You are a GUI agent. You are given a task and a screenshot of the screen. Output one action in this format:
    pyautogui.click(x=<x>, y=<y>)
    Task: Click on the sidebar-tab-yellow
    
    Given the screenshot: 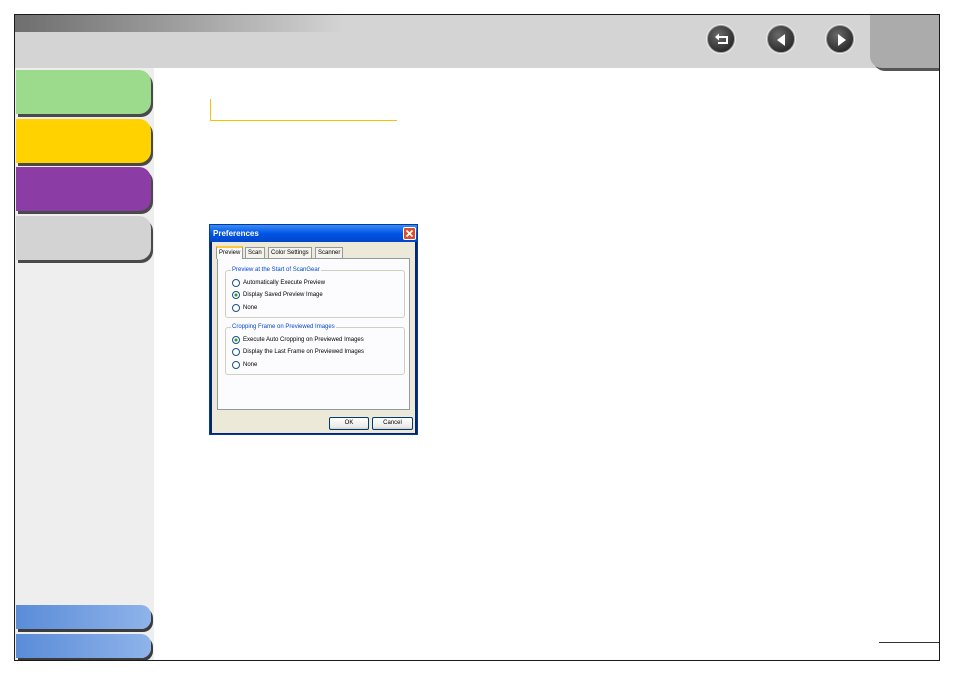 What is the action you would take?
    pyautogui.click(x=83, y=141)
    